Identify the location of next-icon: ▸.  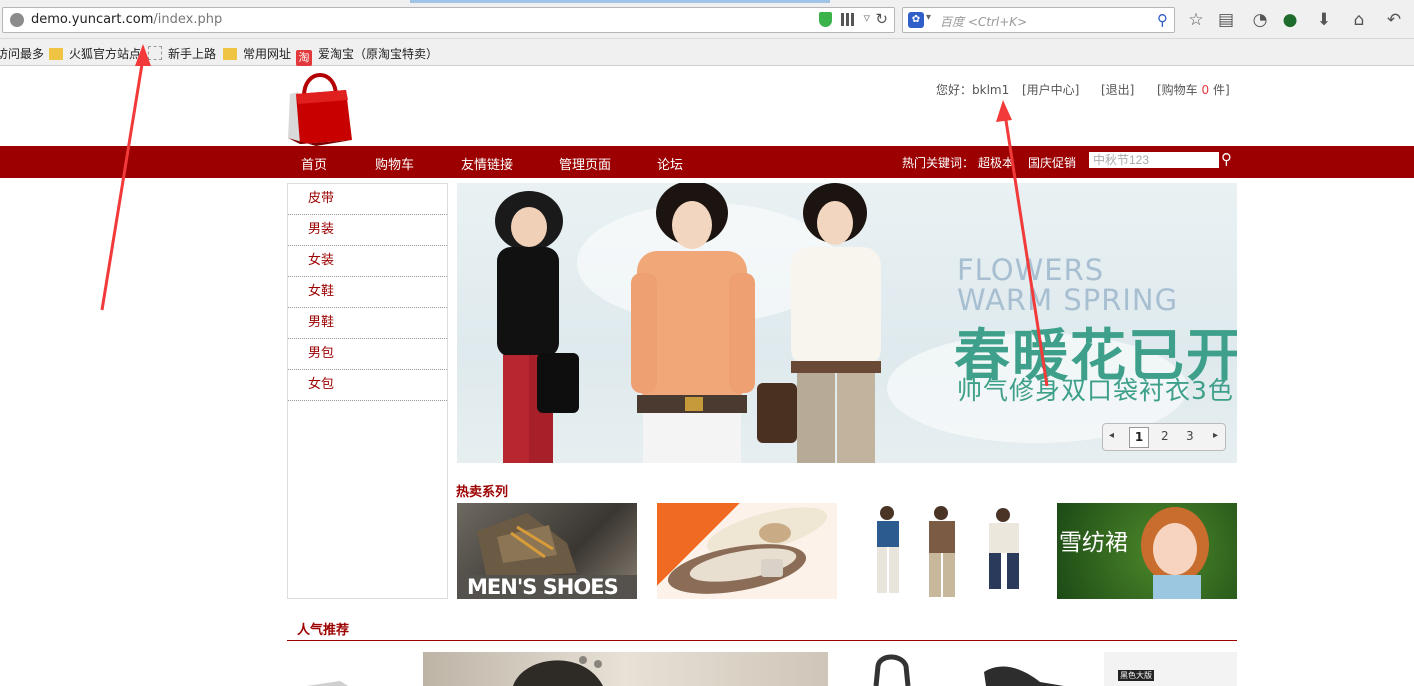
(1215, 435).